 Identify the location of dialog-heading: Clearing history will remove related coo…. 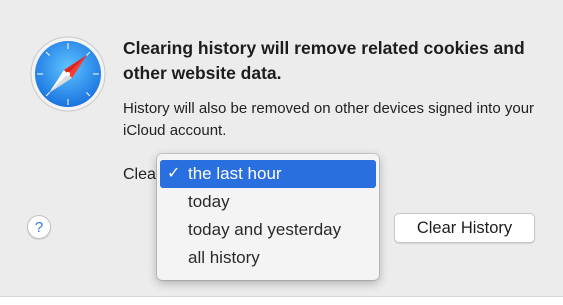
(324, 60).